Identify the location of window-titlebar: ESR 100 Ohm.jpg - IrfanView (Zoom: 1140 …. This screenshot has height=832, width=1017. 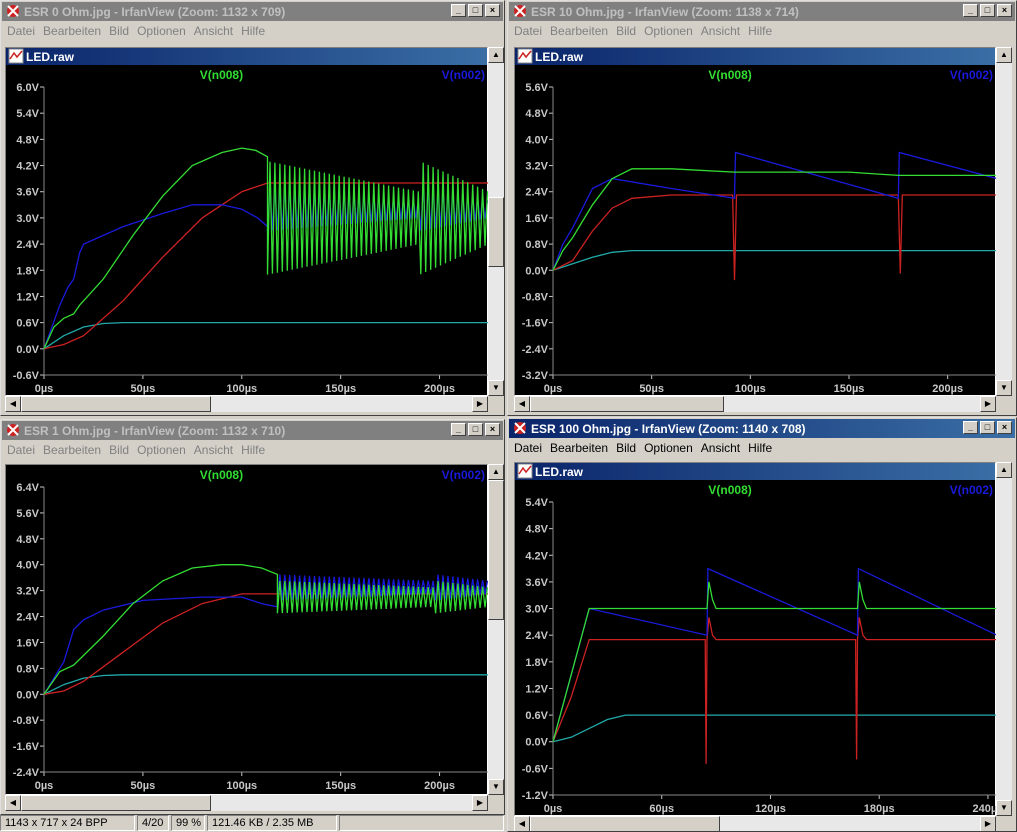
(762, 428).